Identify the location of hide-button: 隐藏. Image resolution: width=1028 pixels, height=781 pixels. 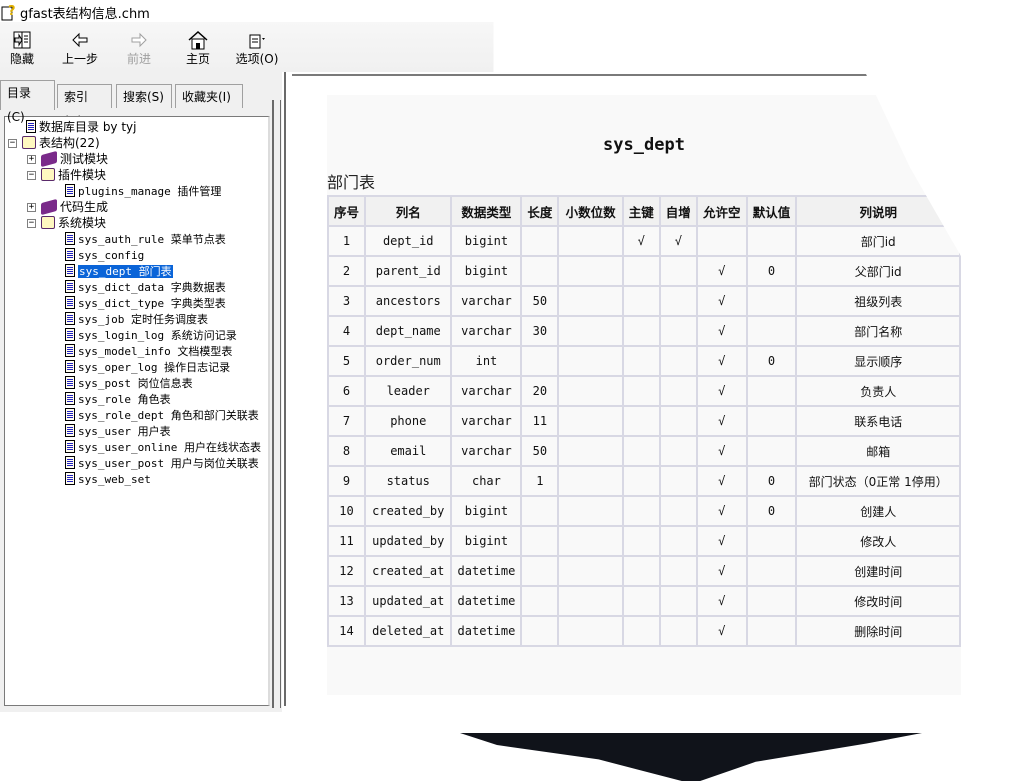
(22, 48).